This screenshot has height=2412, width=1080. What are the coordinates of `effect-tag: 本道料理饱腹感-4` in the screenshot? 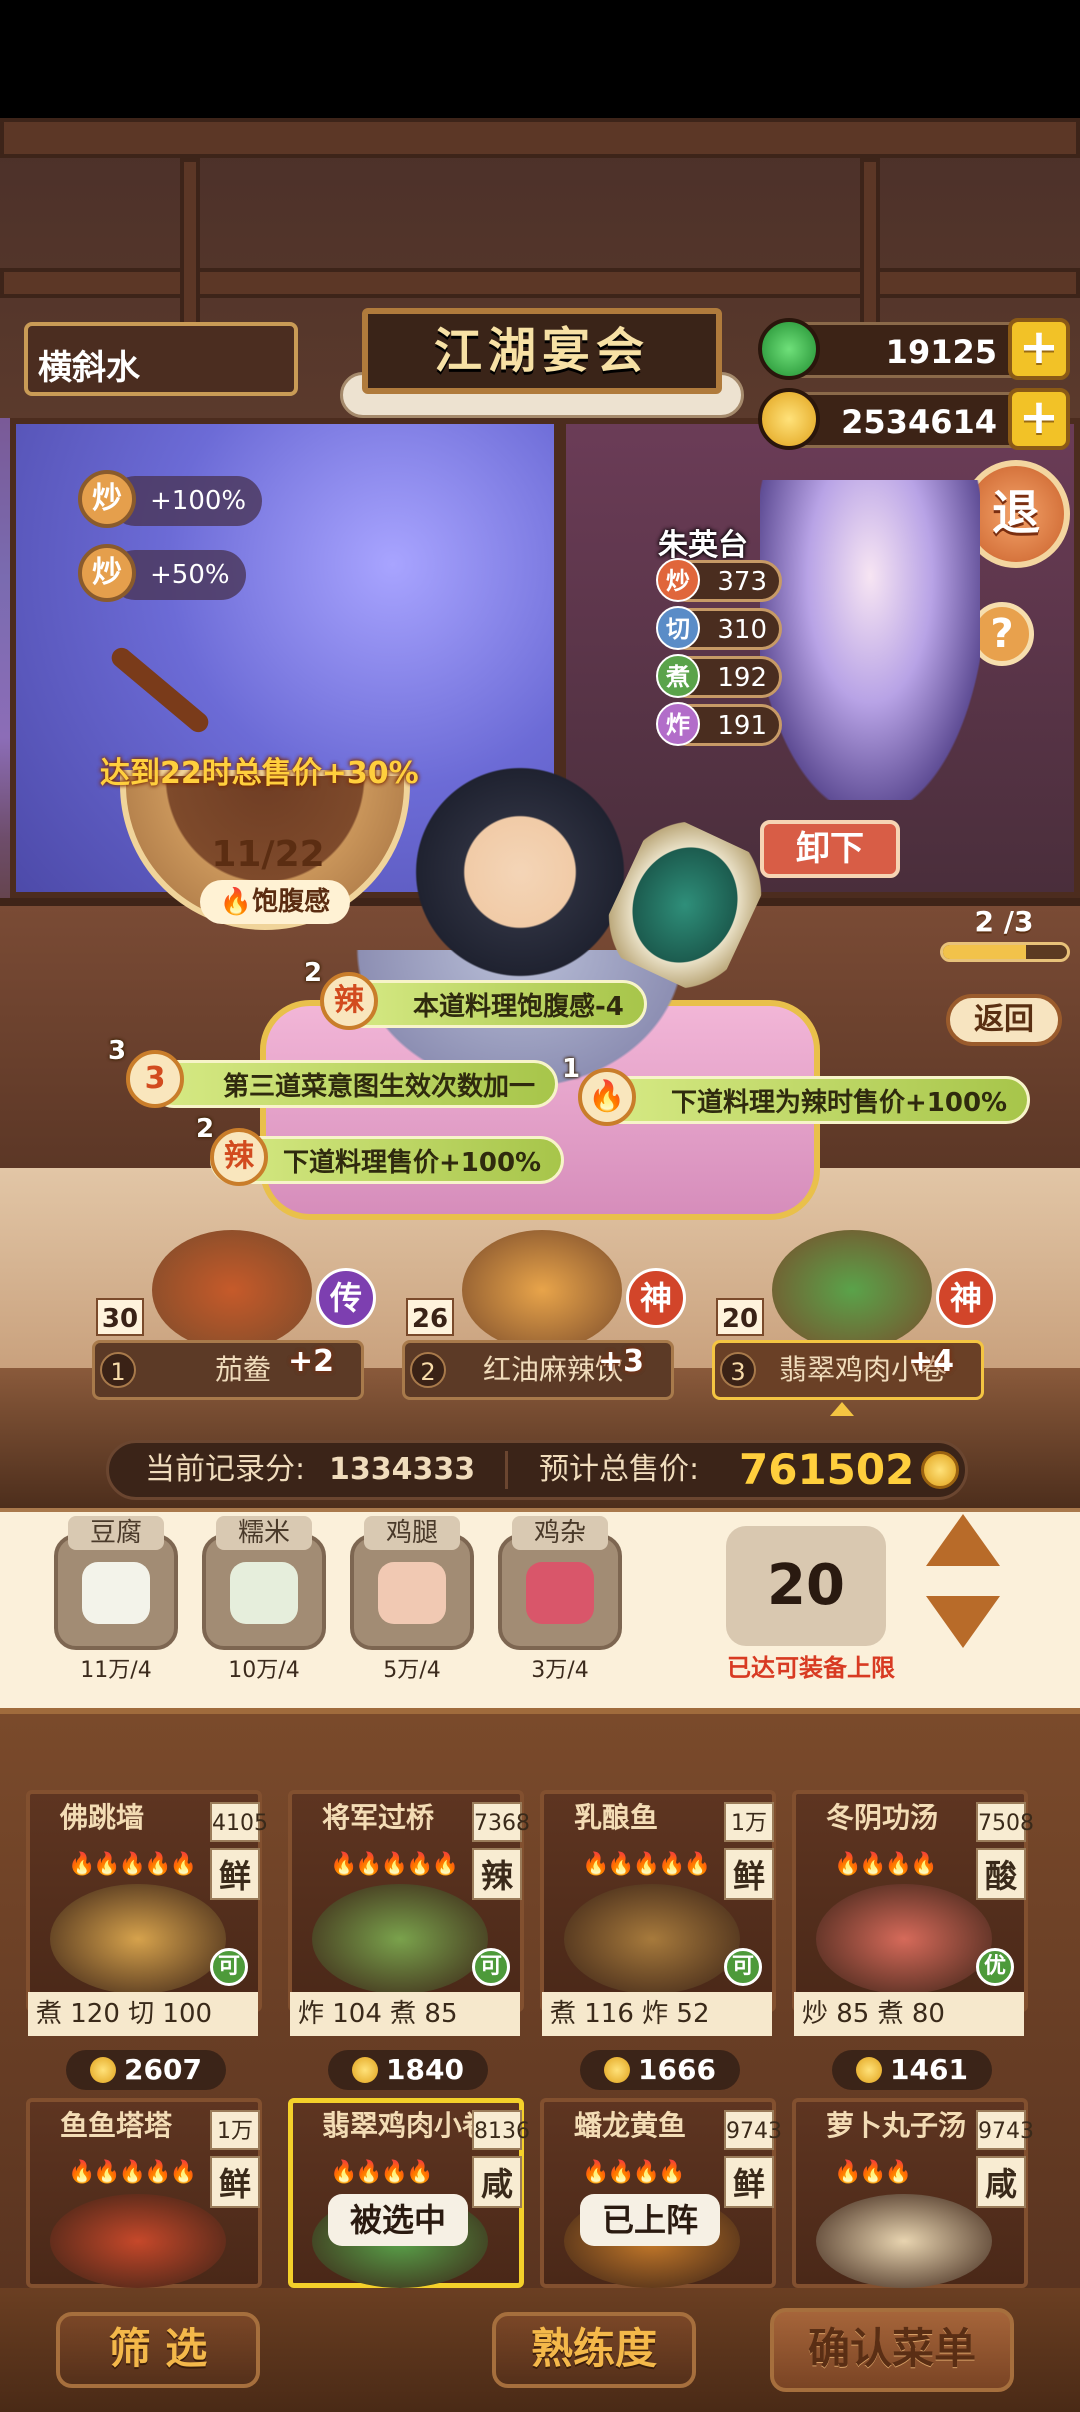 It's located at (493, 1004).